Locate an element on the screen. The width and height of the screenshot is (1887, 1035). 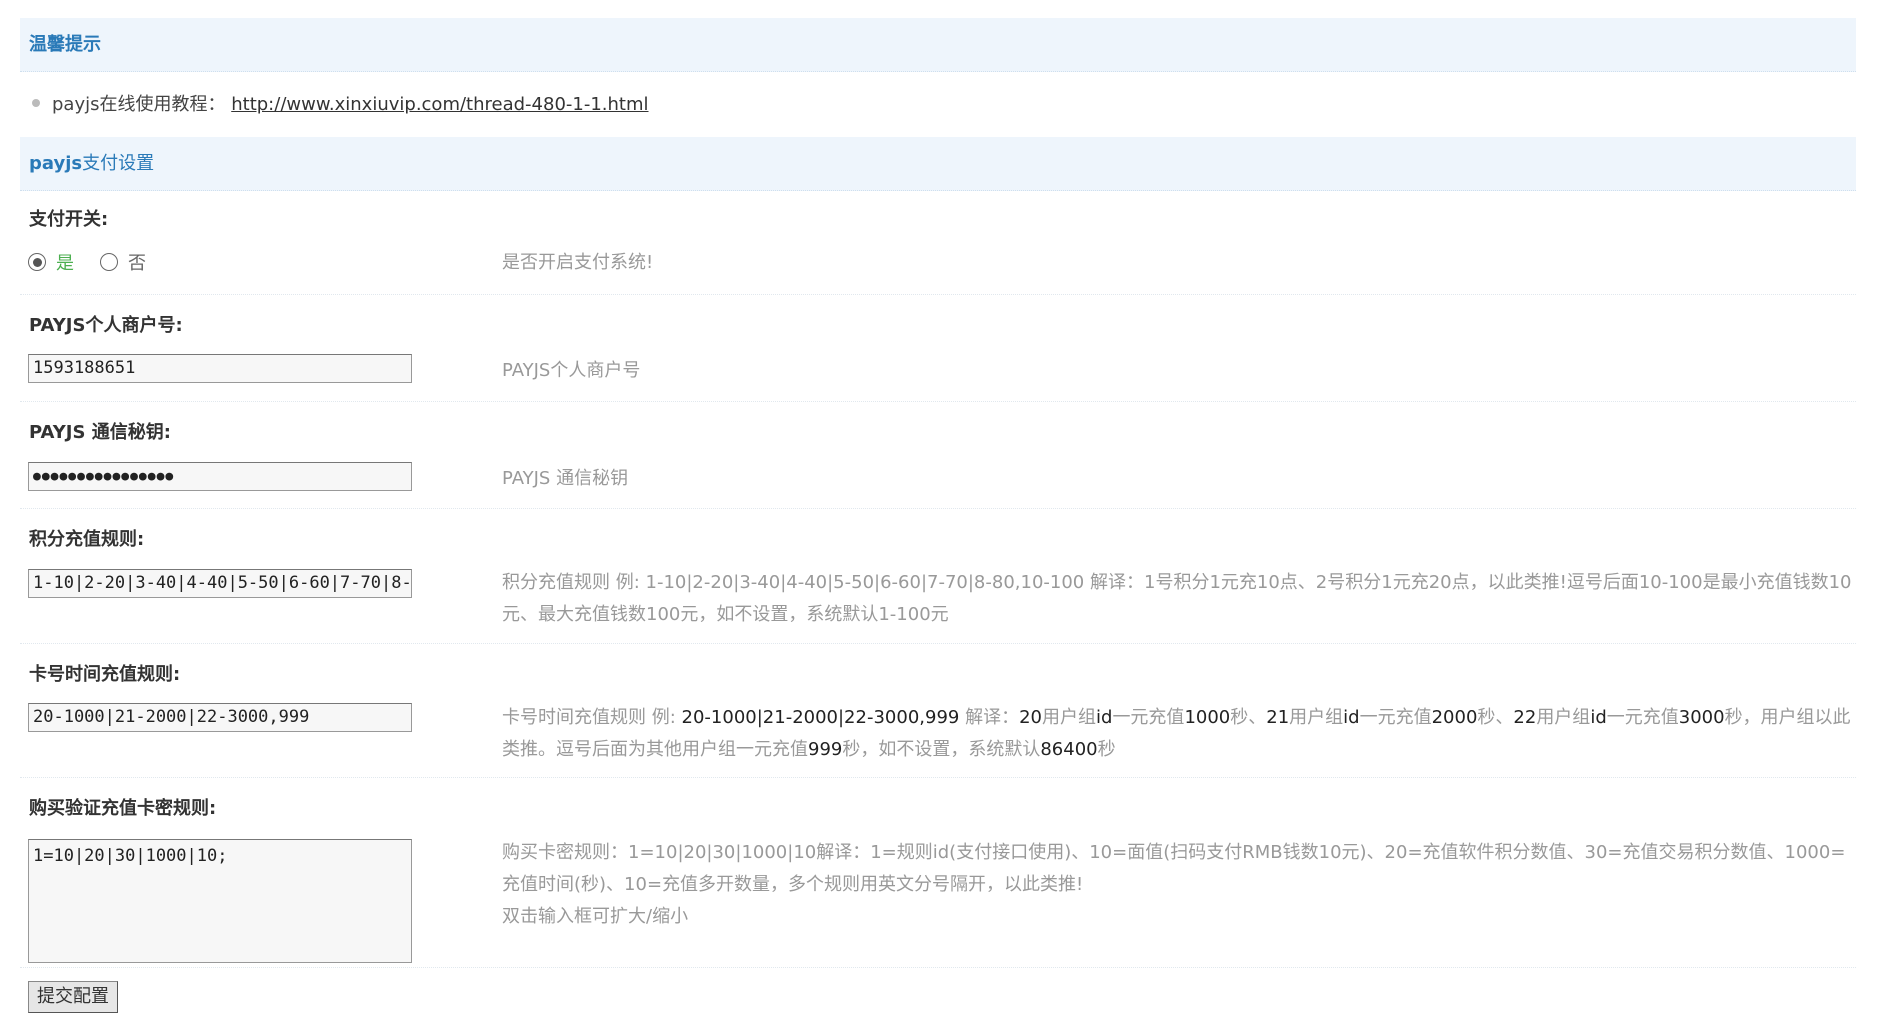
ct-desc-e: 用户组 is located at coordinates (1069, 717).